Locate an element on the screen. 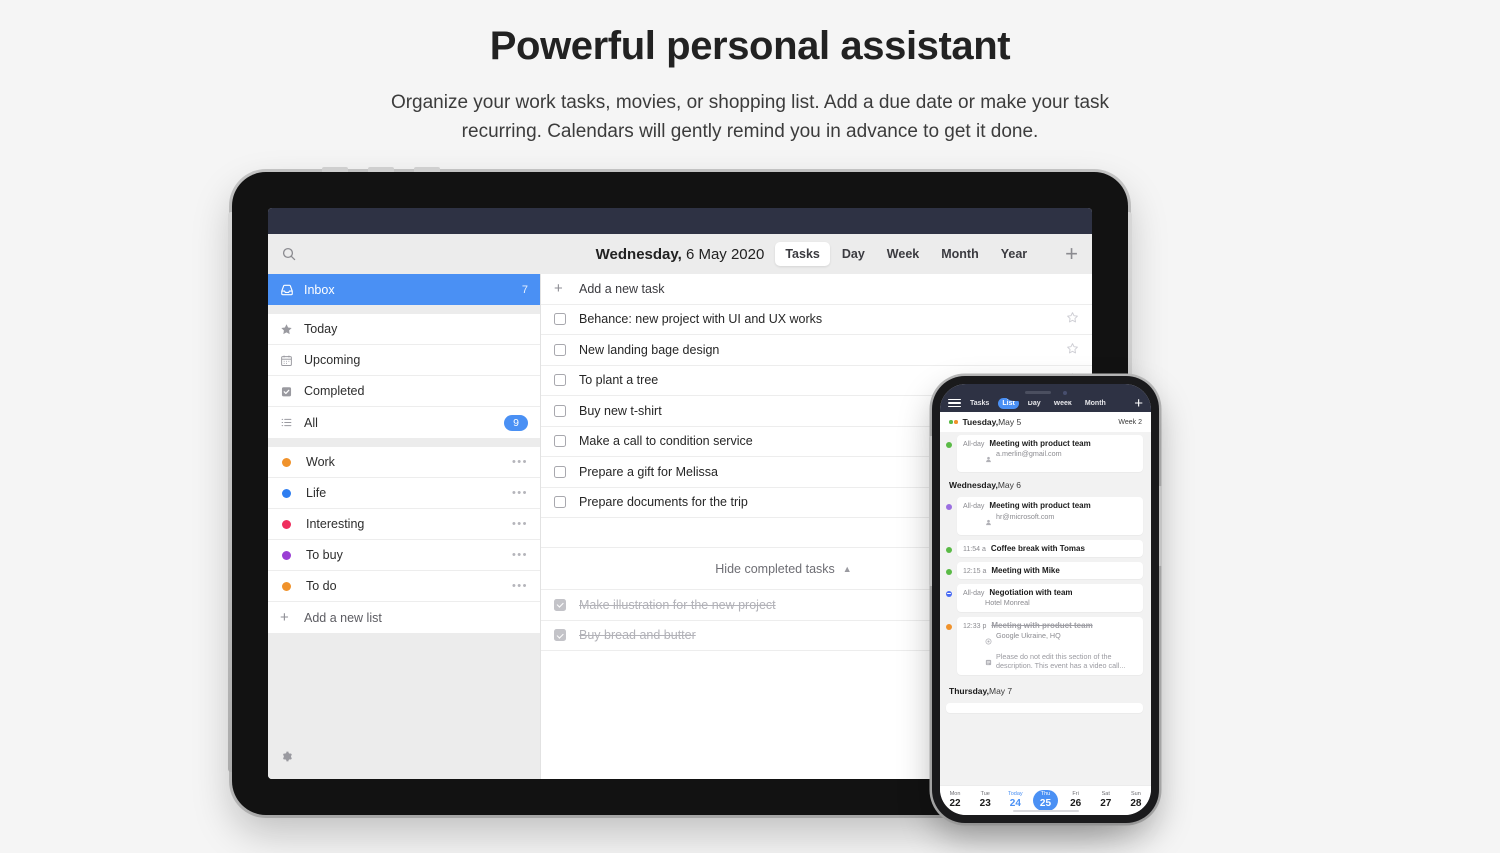  date-cell-fri: Fri 26 is located at coordinates (1076, 800).